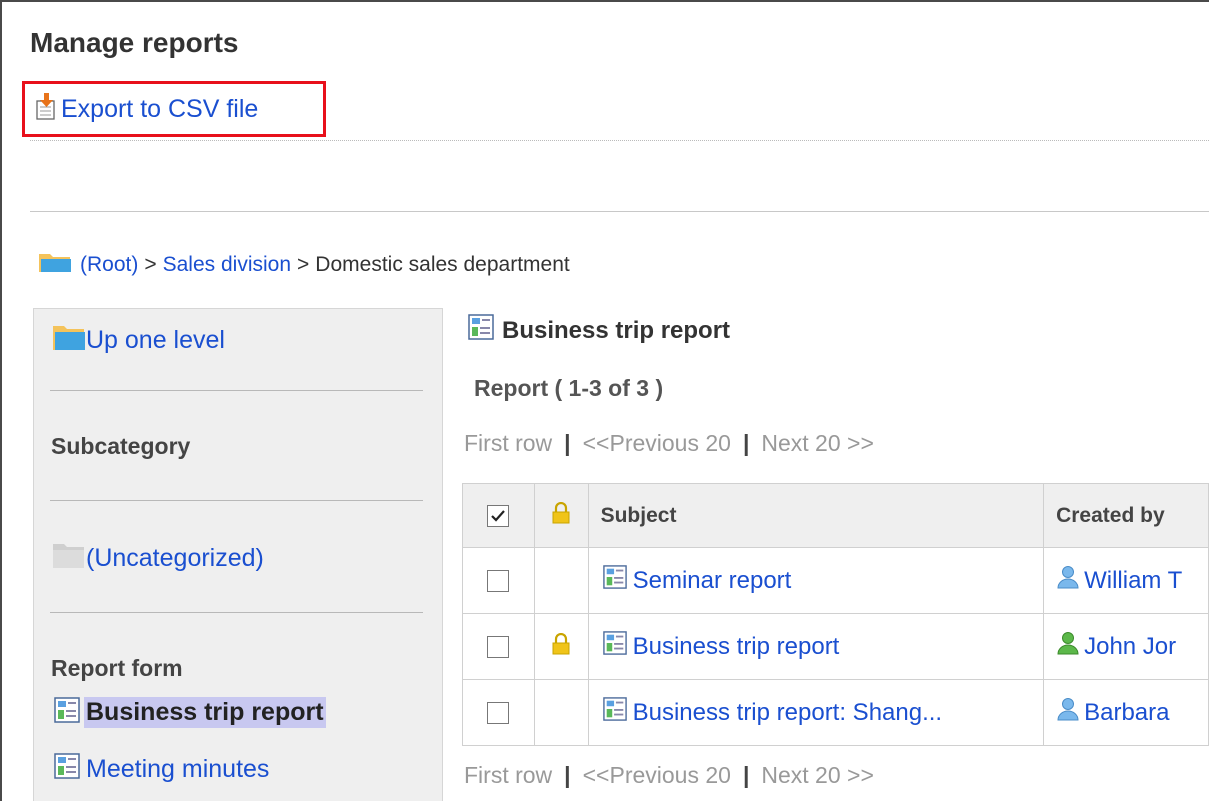 The height and width of the screenshot is (801, 1209). I want to click on breadcrumb-sales-division-link: Sales division, so click(227, 265).